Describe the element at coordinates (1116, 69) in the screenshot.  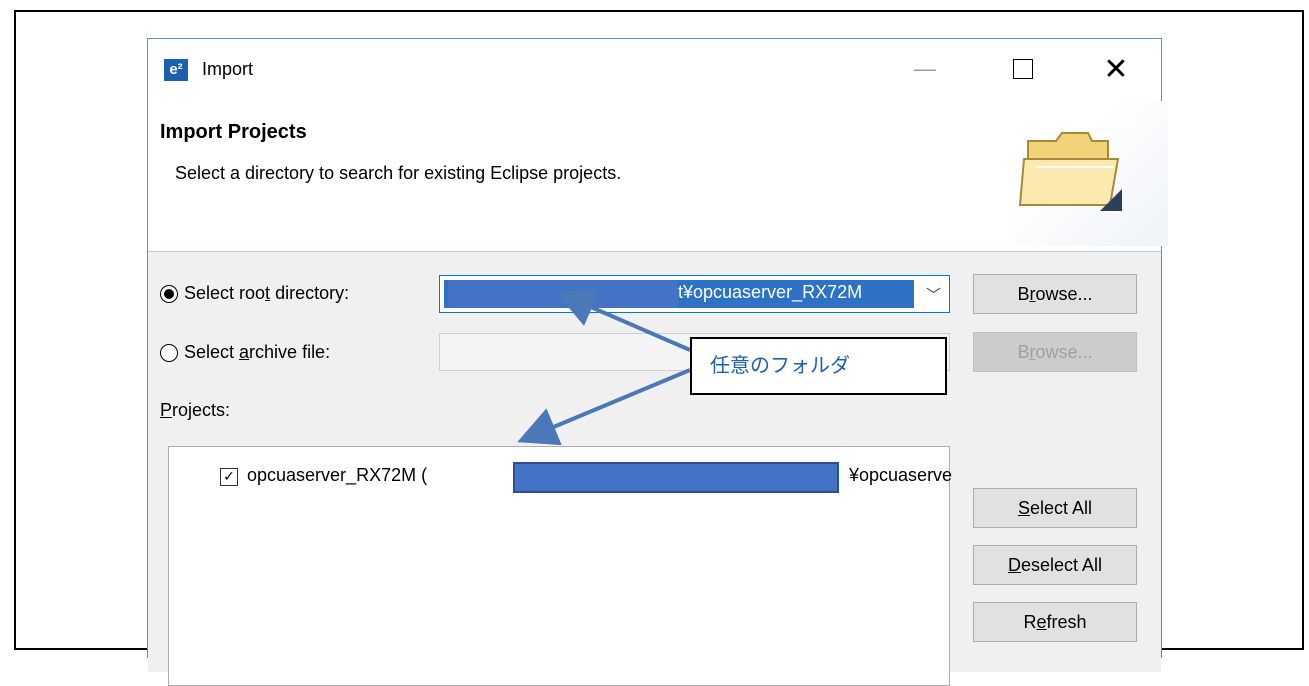
I see `close-icon: ✕` at that location.